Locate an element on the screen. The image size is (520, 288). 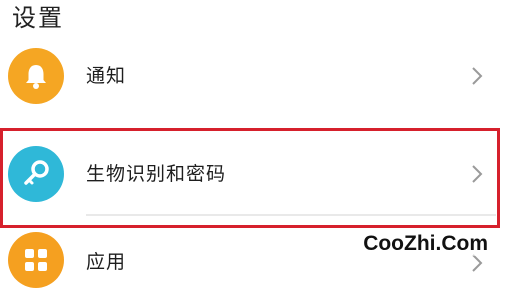
bell-icon is located at coordinates (36, 77).